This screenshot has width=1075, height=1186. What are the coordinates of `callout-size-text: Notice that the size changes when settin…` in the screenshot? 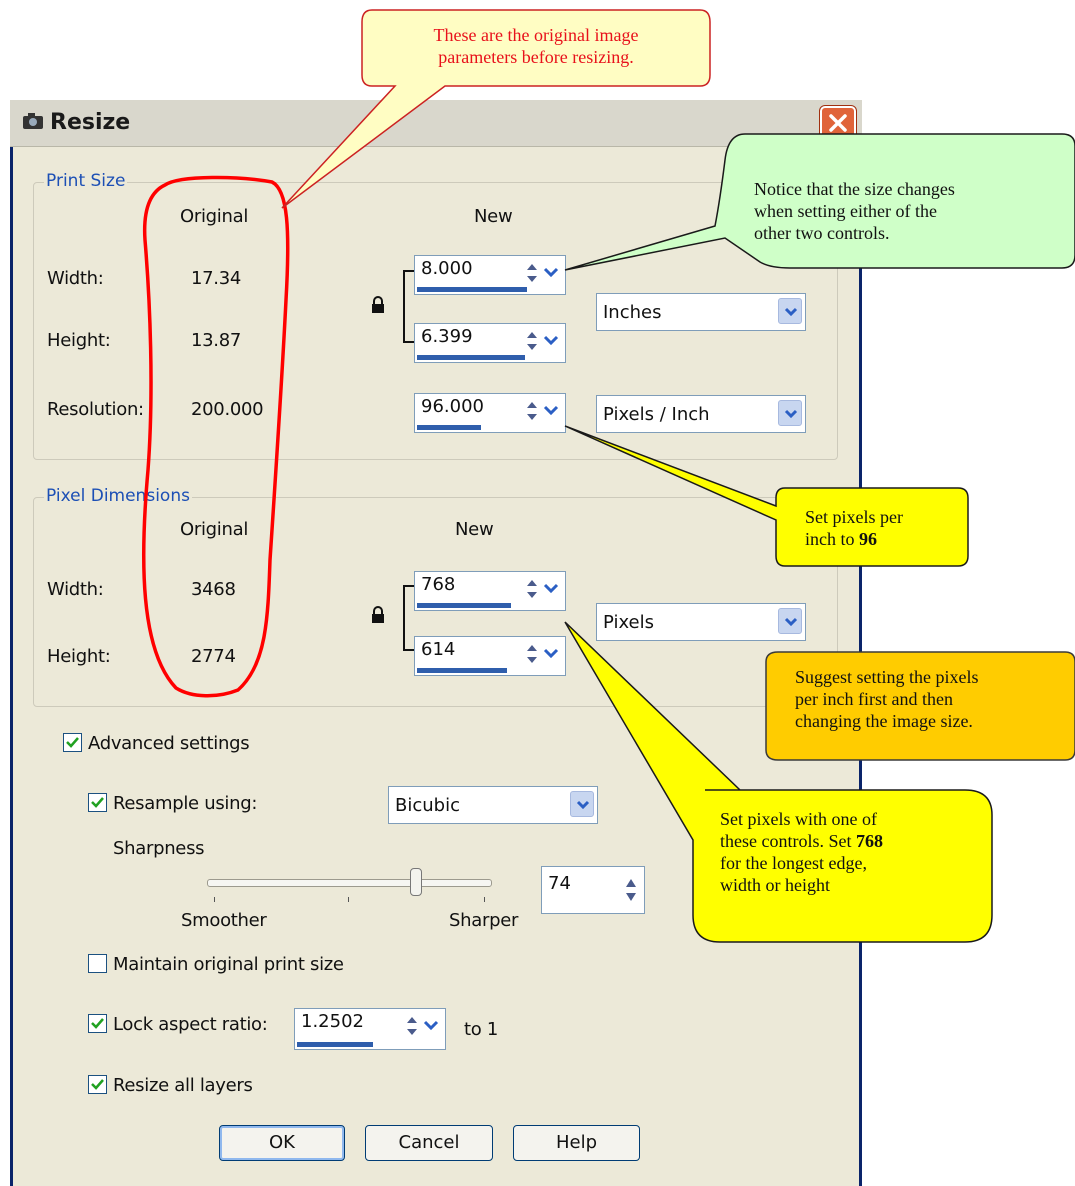 It's located at (909, 211).